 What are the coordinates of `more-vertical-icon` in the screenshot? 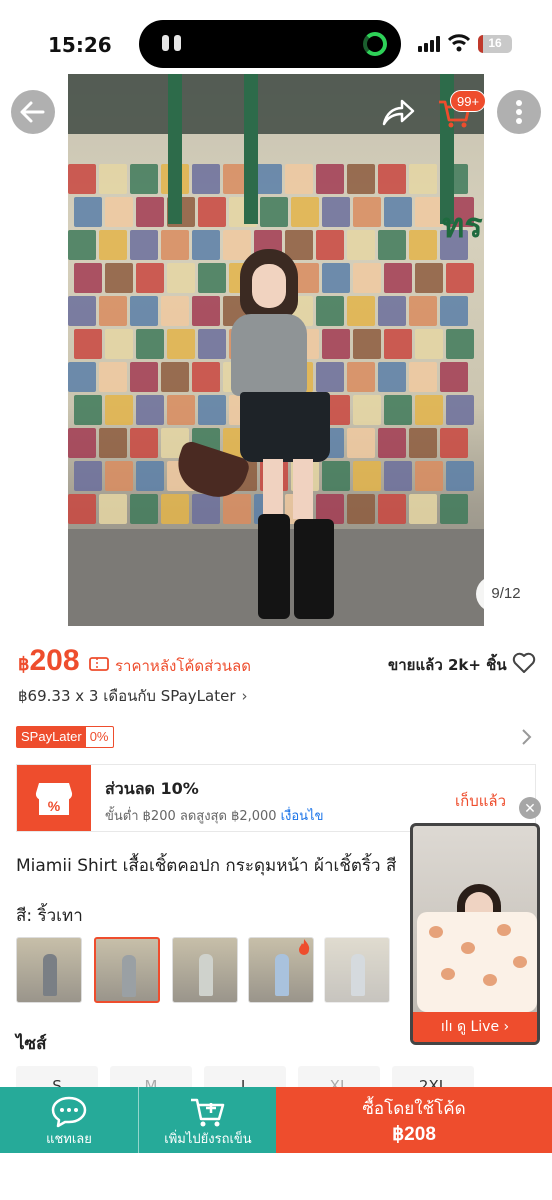 It's located at (519, 112).